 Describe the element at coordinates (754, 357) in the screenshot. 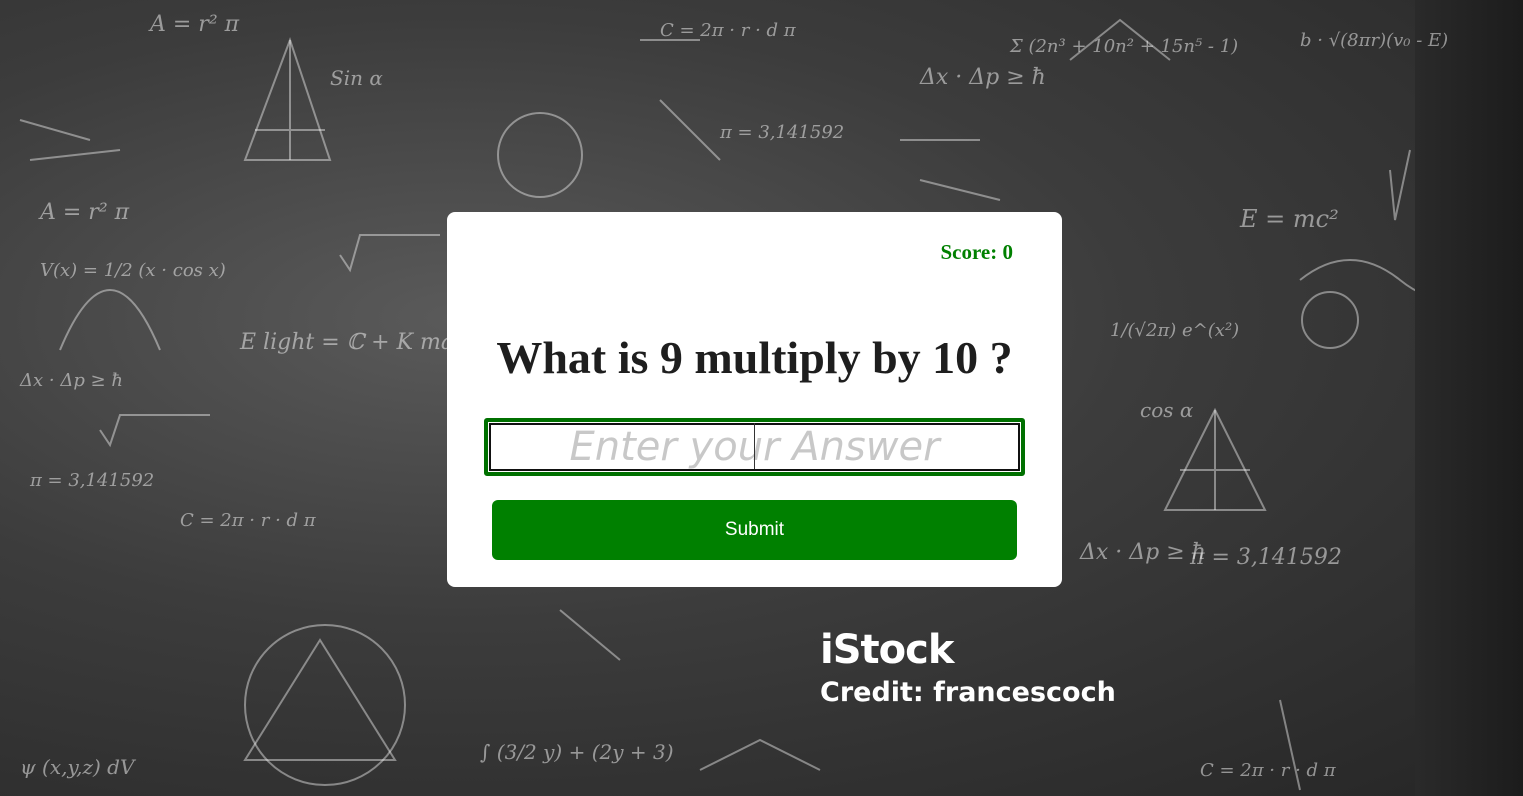

I see `question-text: What is 9 multiply by 10 ?` at that location.